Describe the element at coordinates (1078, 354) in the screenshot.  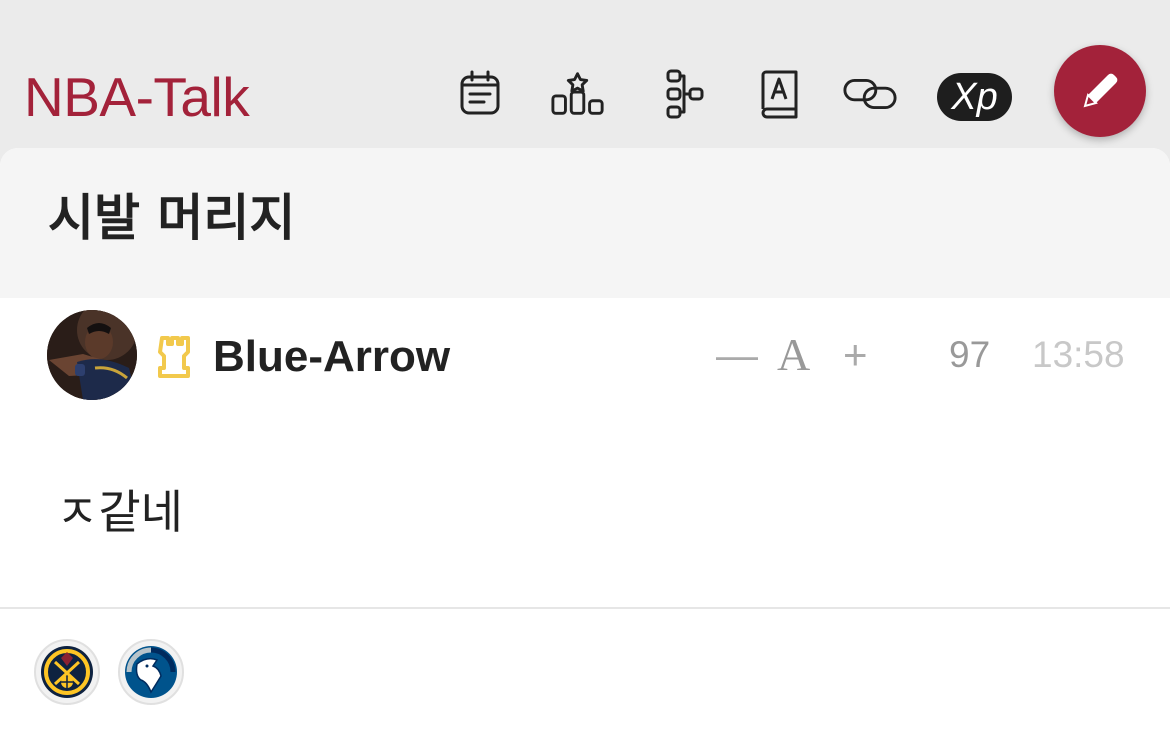
I see `post-time: 13:58` at that location.